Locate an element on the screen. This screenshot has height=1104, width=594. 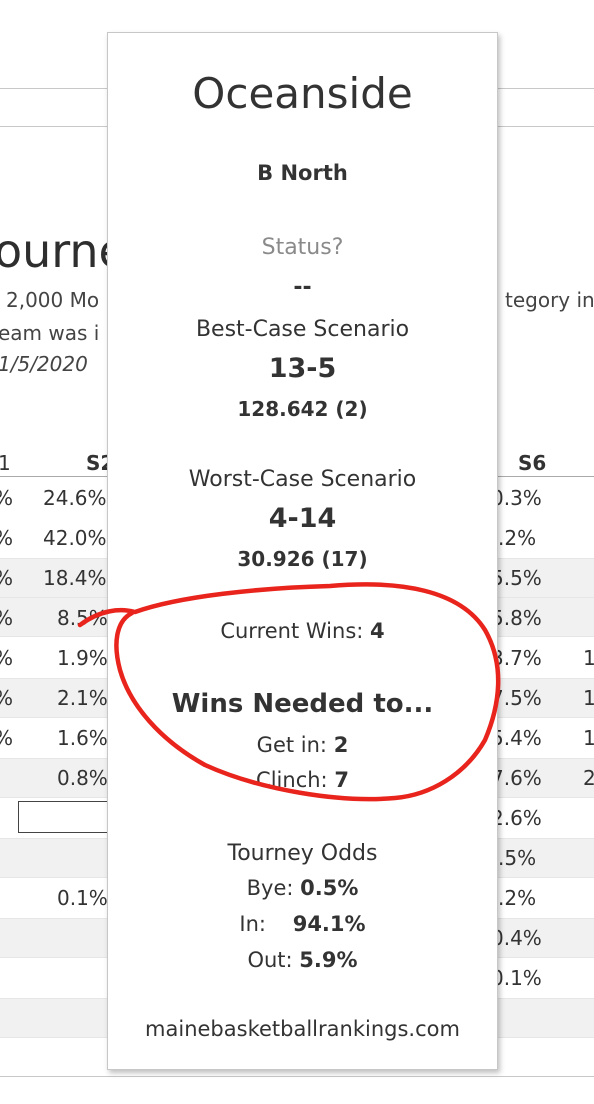
table-cell: 2.6% is located at coordinates (516, 818).